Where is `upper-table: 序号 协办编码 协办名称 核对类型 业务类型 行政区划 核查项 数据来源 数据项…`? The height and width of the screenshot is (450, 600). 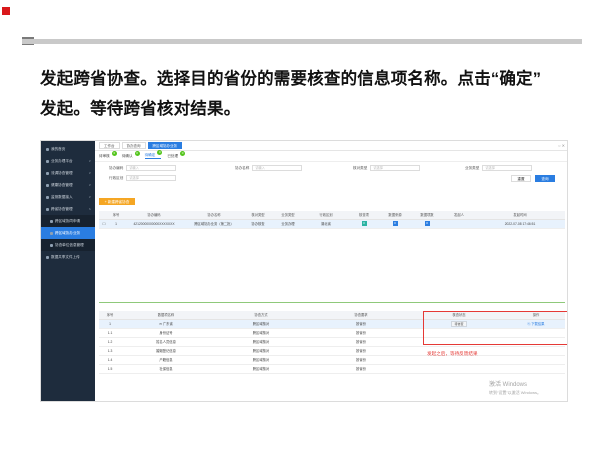 upper-table: 序号 协办编码 协办名称 核对类型 业务类型 行政区划 核查项 数据来源 数据项… is located at coordinates (332, 220).